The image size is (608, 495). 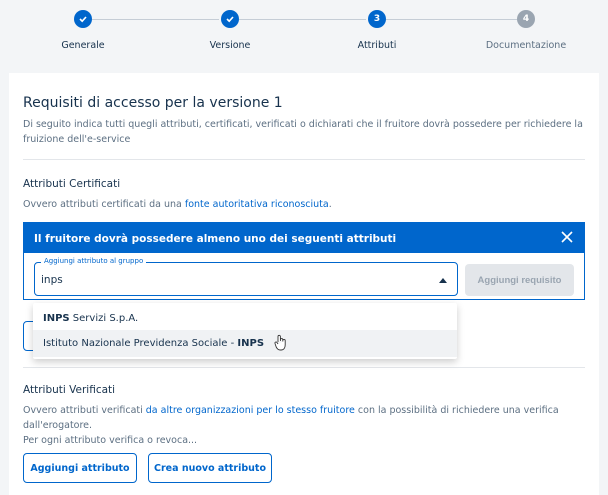 I want to click on desc-text: Ovvero attributi verificati, so click(x=84, y=410).